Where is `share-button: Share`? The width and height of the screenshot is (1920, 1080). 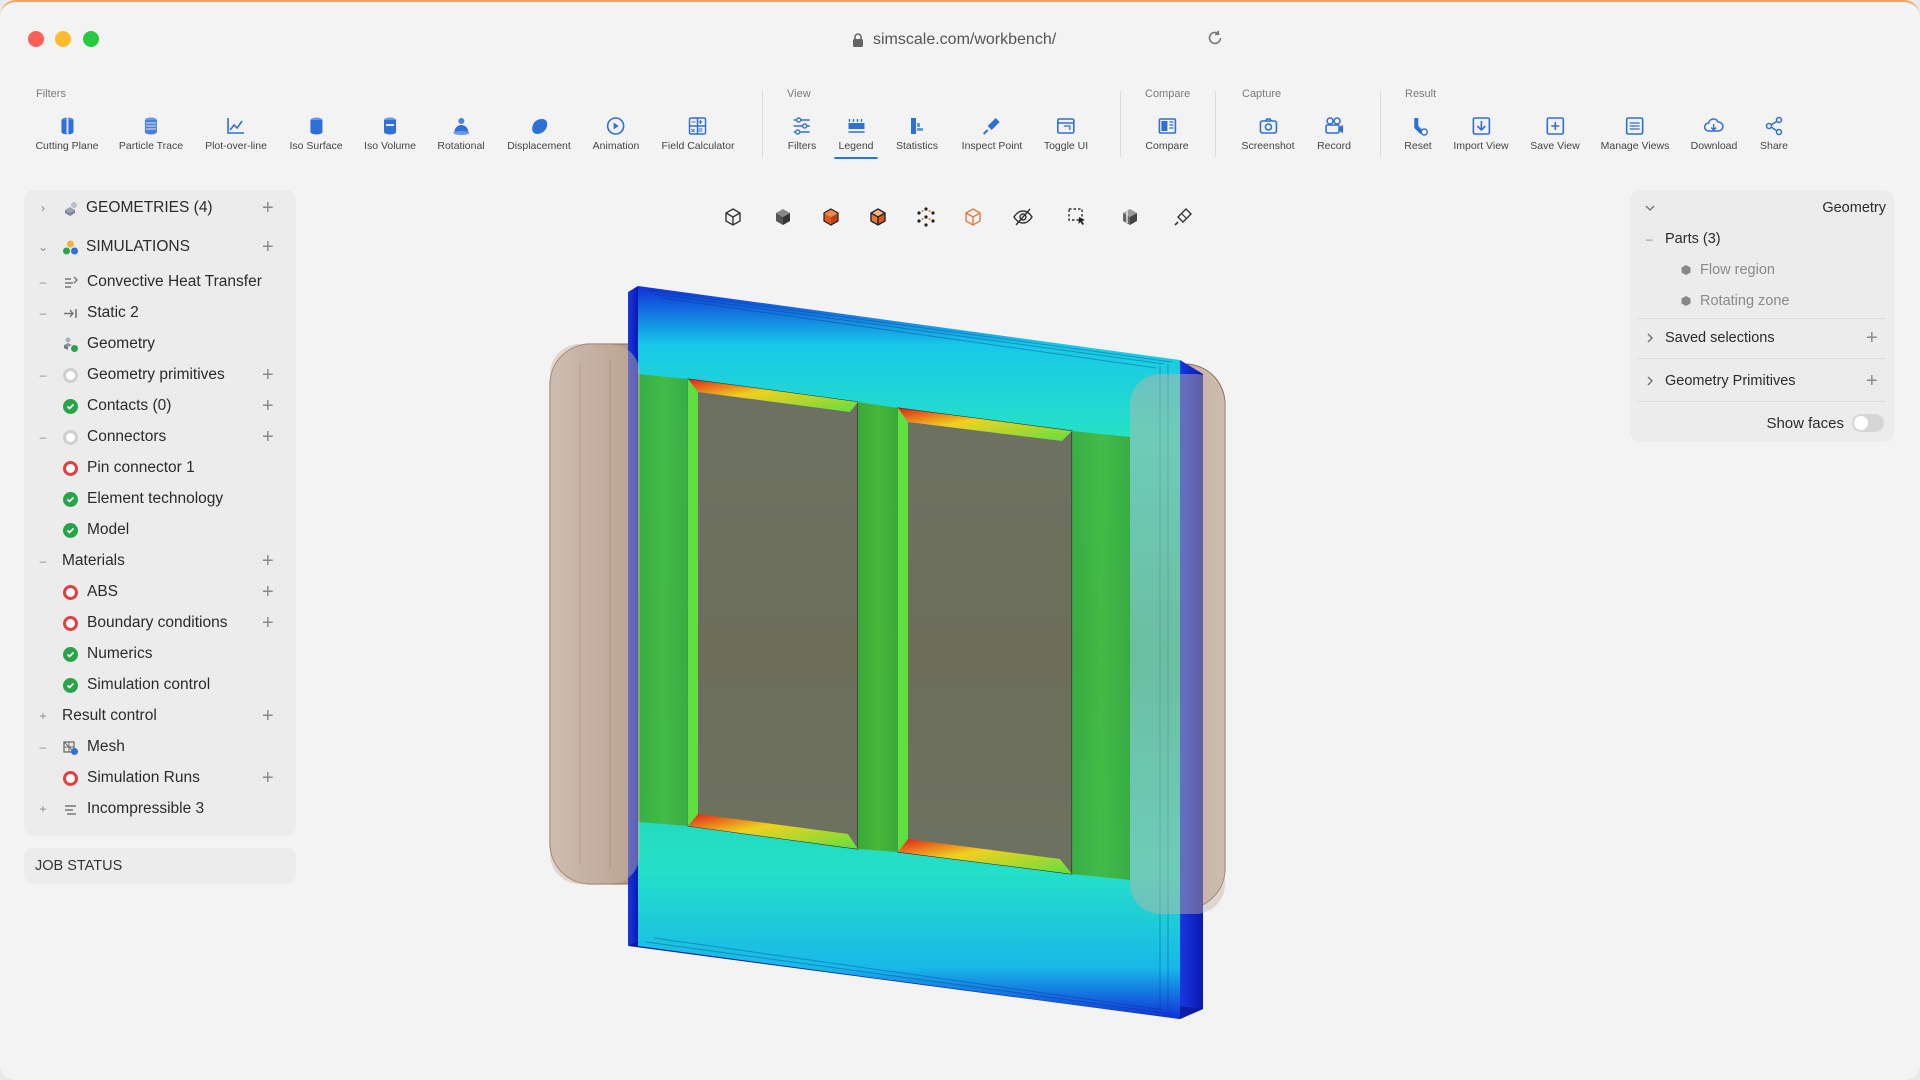 share-button: Share is located at coordinates (1774, 133).